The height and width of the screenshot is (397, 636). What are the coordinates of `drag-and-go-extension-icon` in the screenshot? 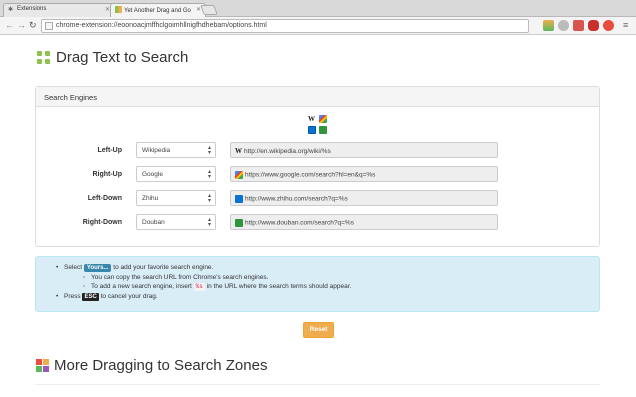 It's located at (548, 25).